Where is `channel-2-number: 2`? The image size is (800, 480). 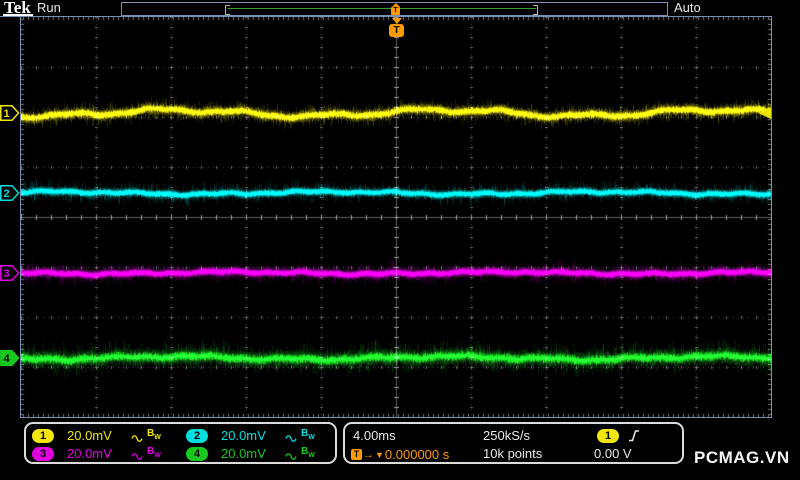 channel-2-number: 2 is located at coordinates (7, 194).